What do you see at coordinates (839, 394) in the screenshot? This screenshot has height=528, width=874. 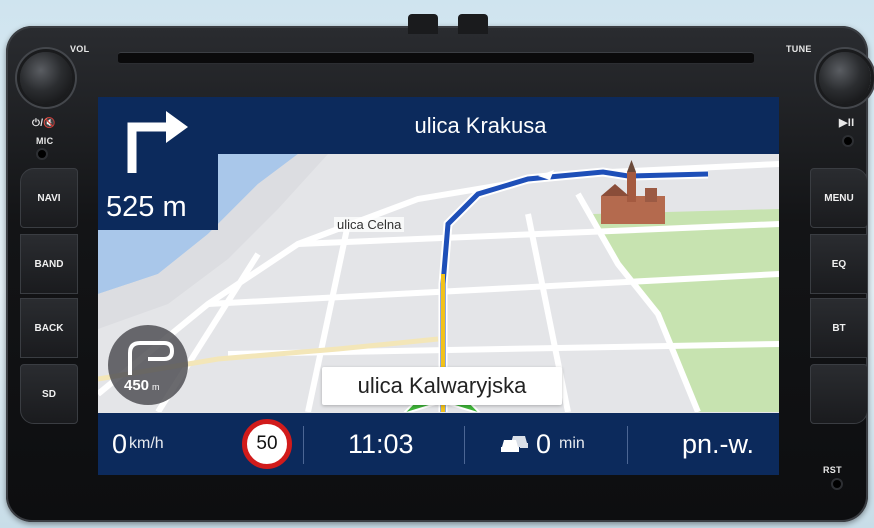 I see `blank-button` at bounding box center [839, 394].